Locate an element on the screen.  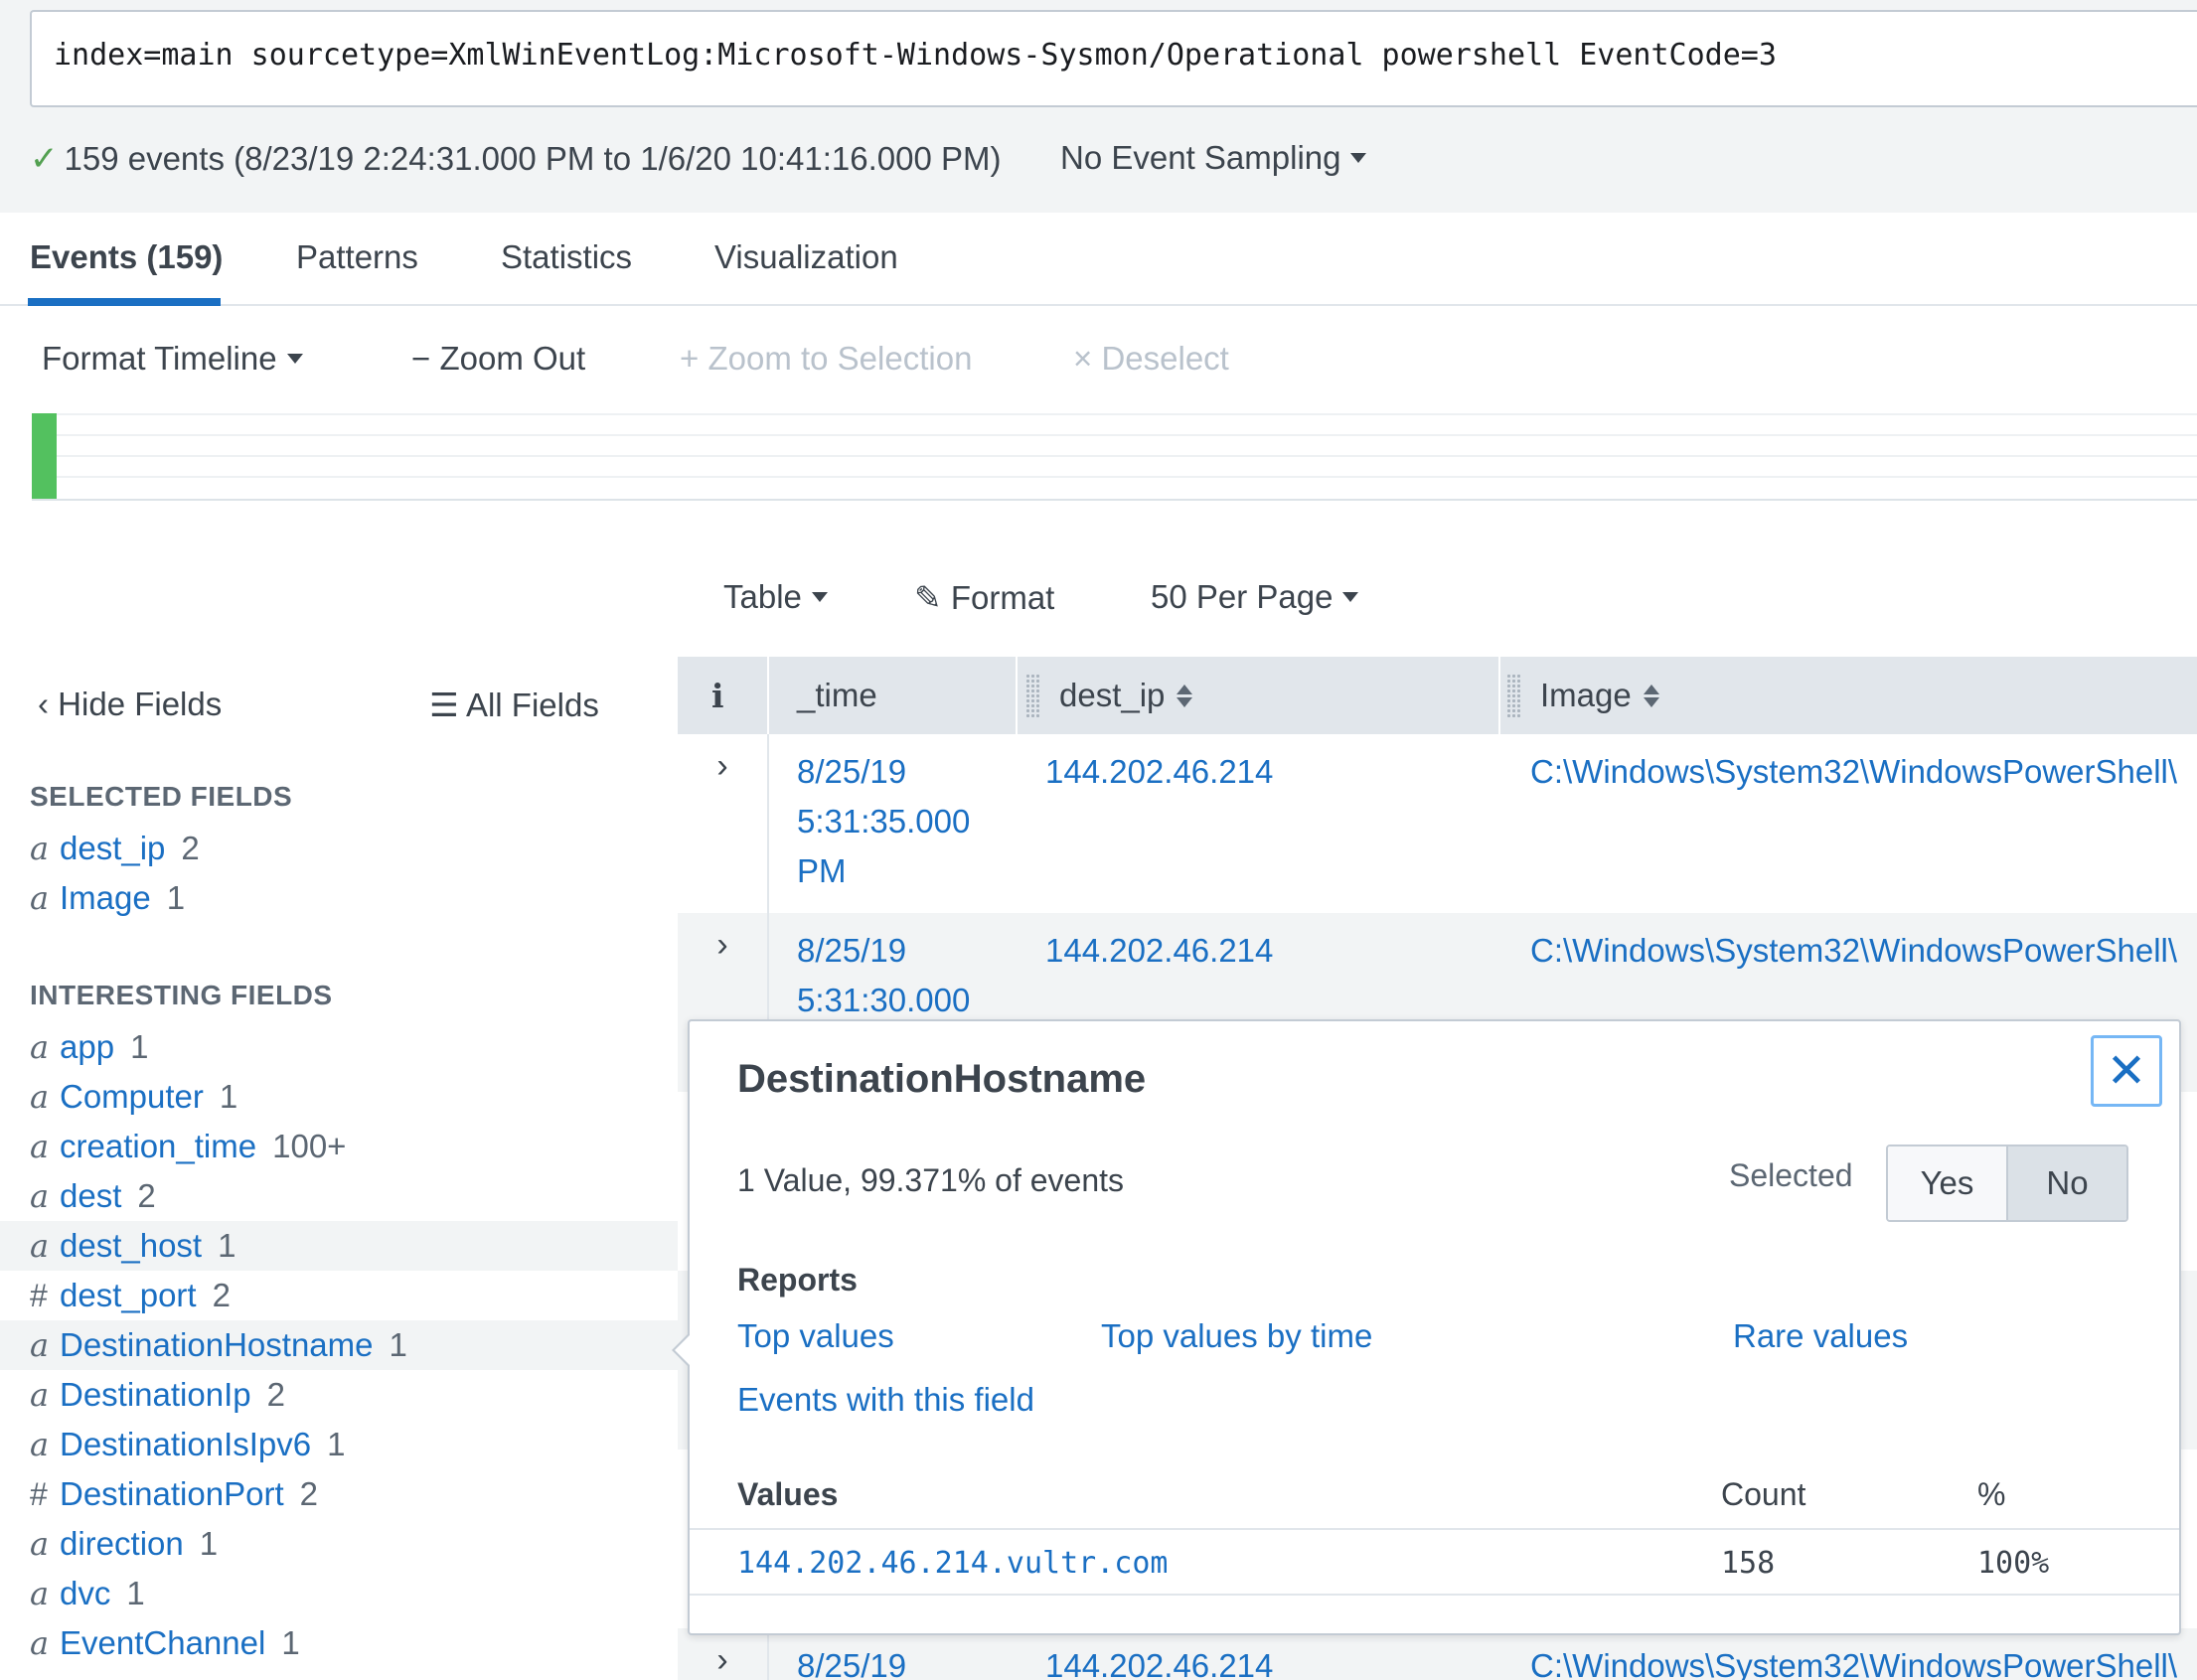
tab-patterns: Patterns is located at coordinates (357, 257).